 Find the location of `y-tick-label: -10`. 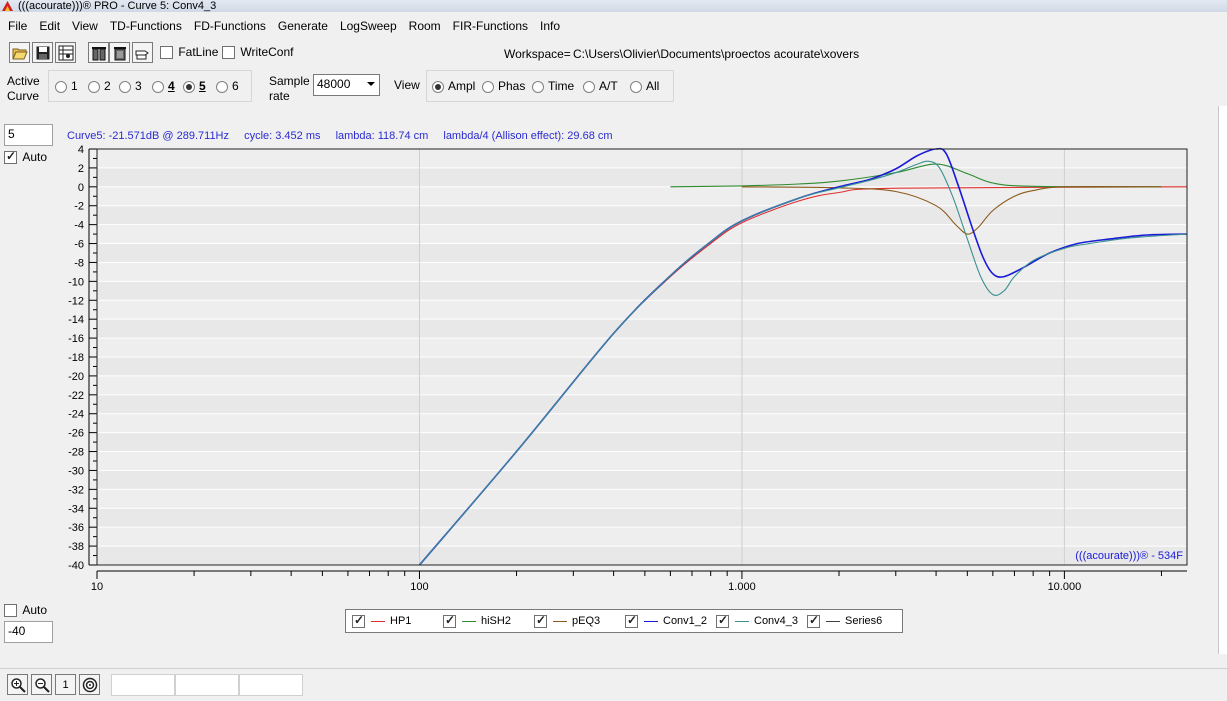

y-tick-label: -10 is located at coordinates (76, 282).